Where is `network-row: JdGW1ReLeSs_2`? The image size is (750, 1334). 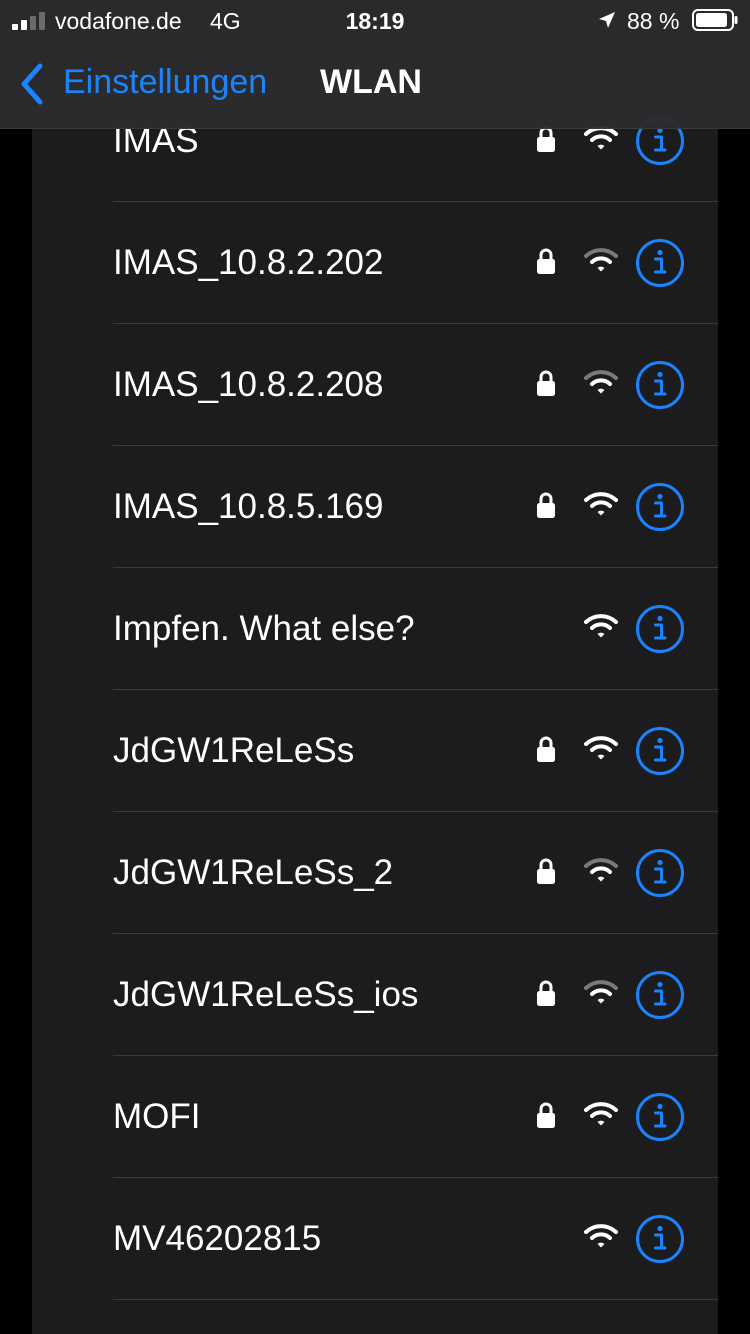
network-row: JdGW1ReLeSs_2 is located at coordinates (375, 873).